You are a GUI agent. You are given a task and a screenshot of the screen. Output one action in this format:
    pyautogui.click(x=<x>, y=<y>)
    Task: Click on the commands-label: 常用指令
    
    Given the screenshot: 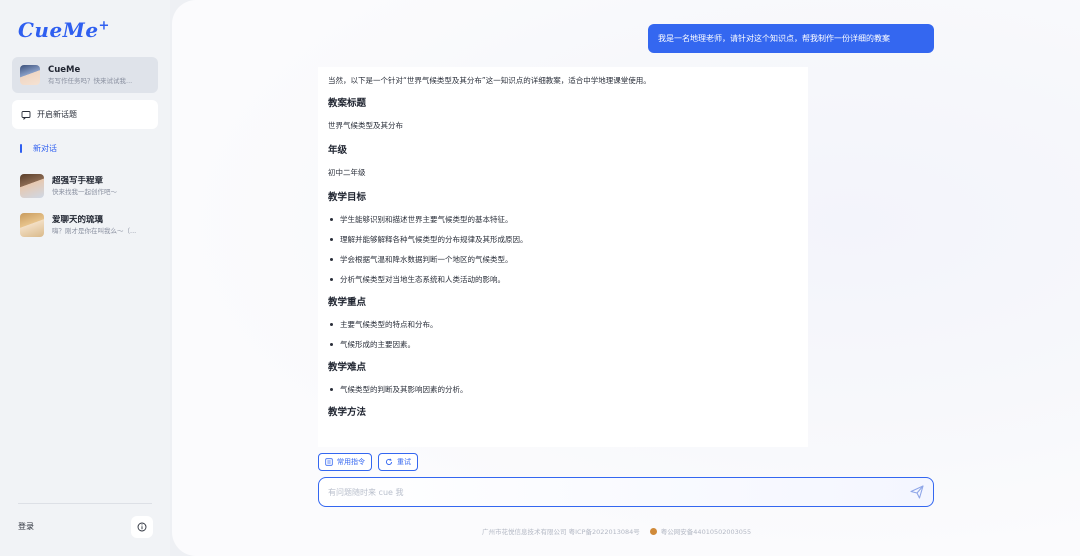 What is the action you would take?
    pyautogui.click(x=351, y=462)
    